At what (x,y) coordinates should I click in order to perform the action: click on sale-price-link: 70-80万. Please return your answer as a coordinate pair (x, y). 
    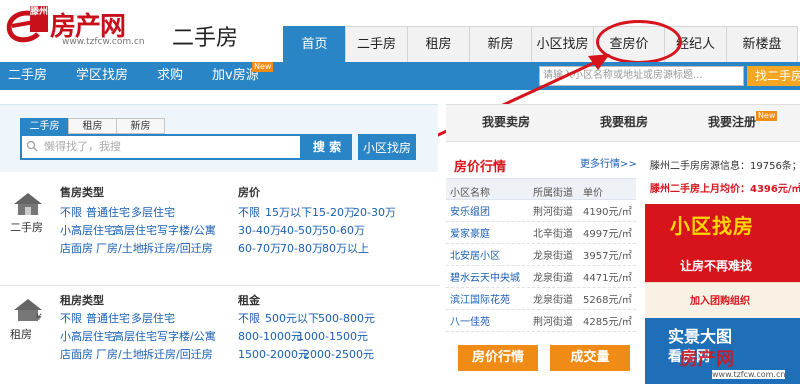
    Looking at the image, I should click on (301, 248).